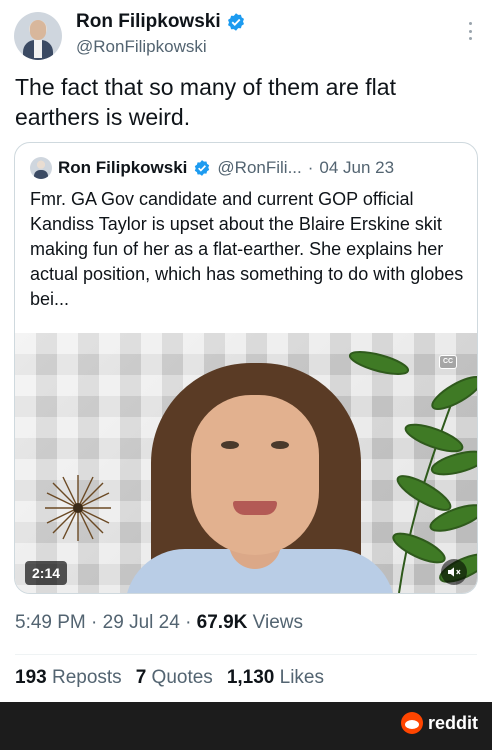 This screenshot has width=492, height=750. Describe the element at coordinates (222, 622) in the screenshot. I see `views-count: 67.9K` at that location.